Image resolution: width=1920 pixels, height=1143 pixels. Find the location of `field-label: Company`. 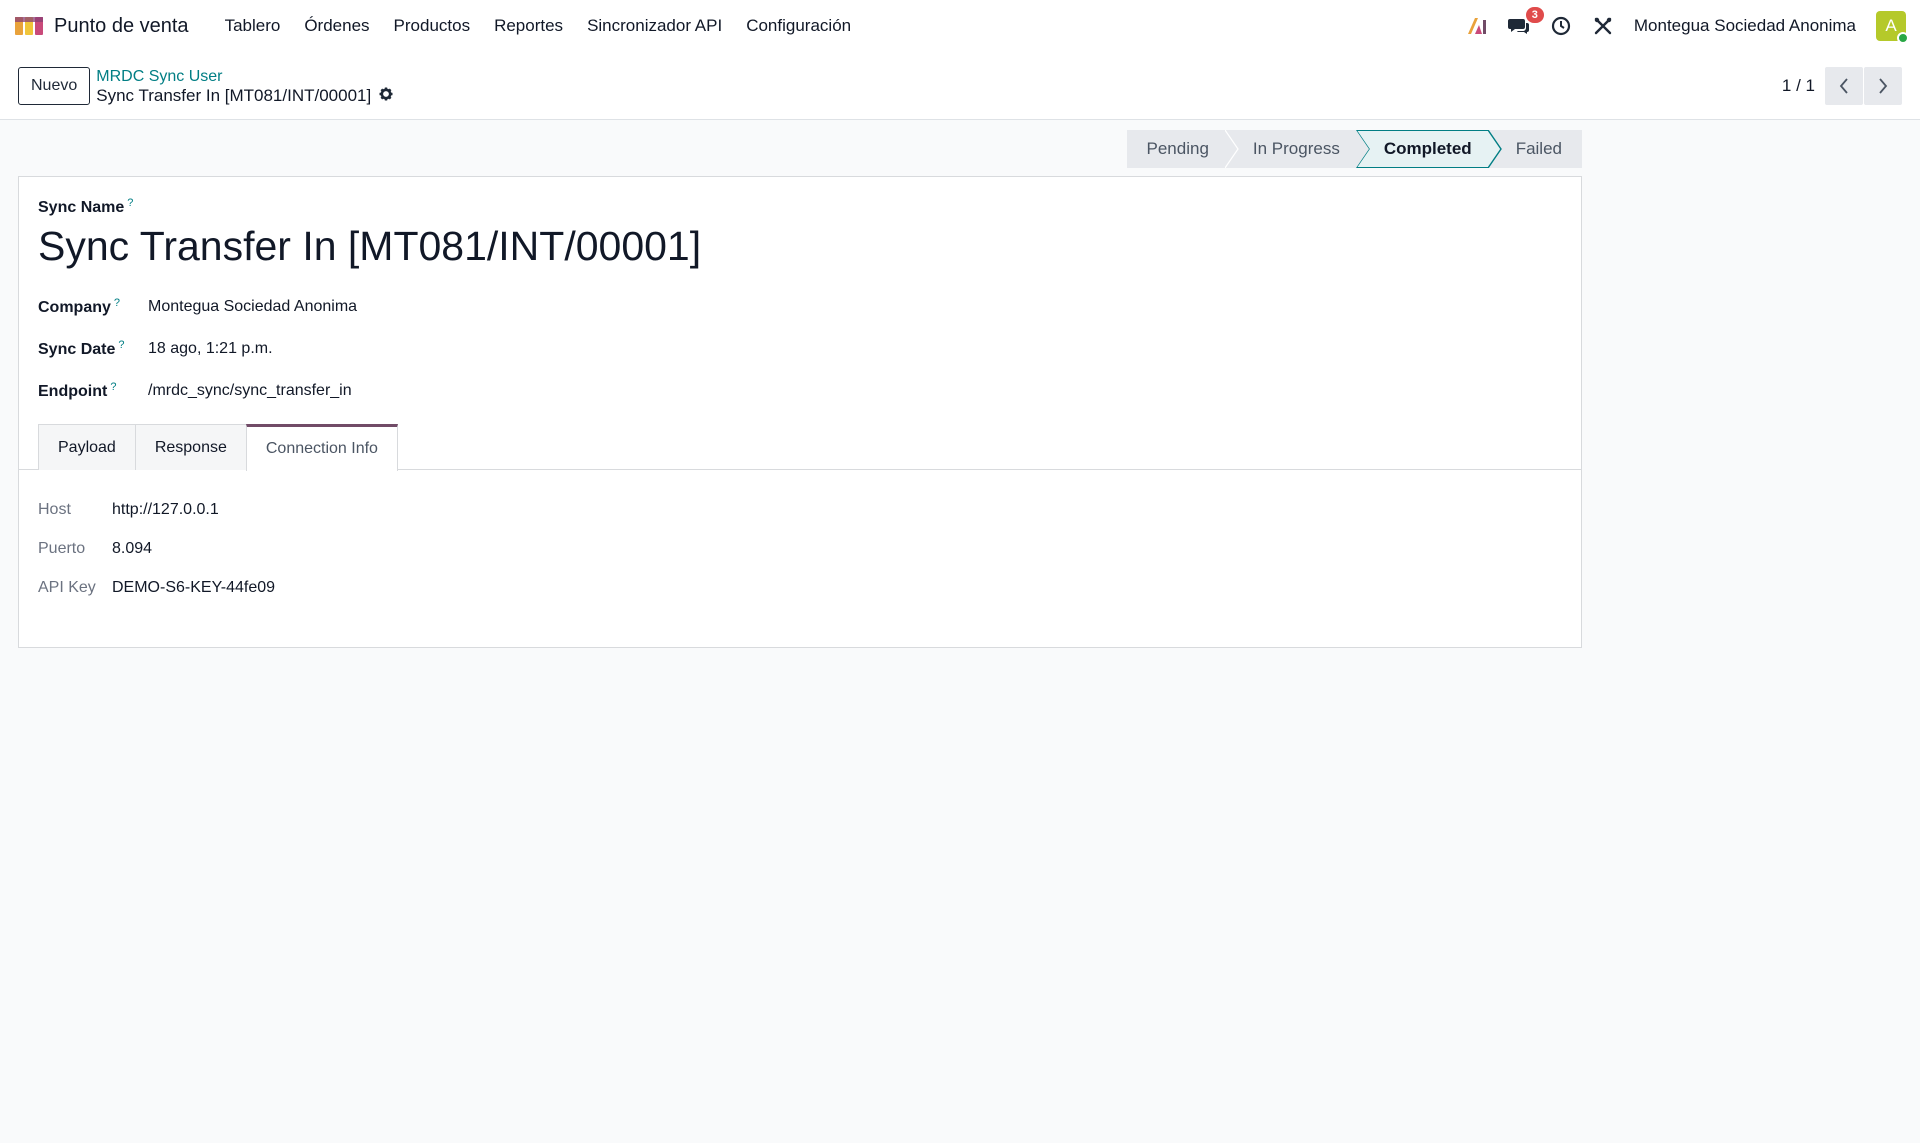

field-label: Company is located at coordinates (74, 307).